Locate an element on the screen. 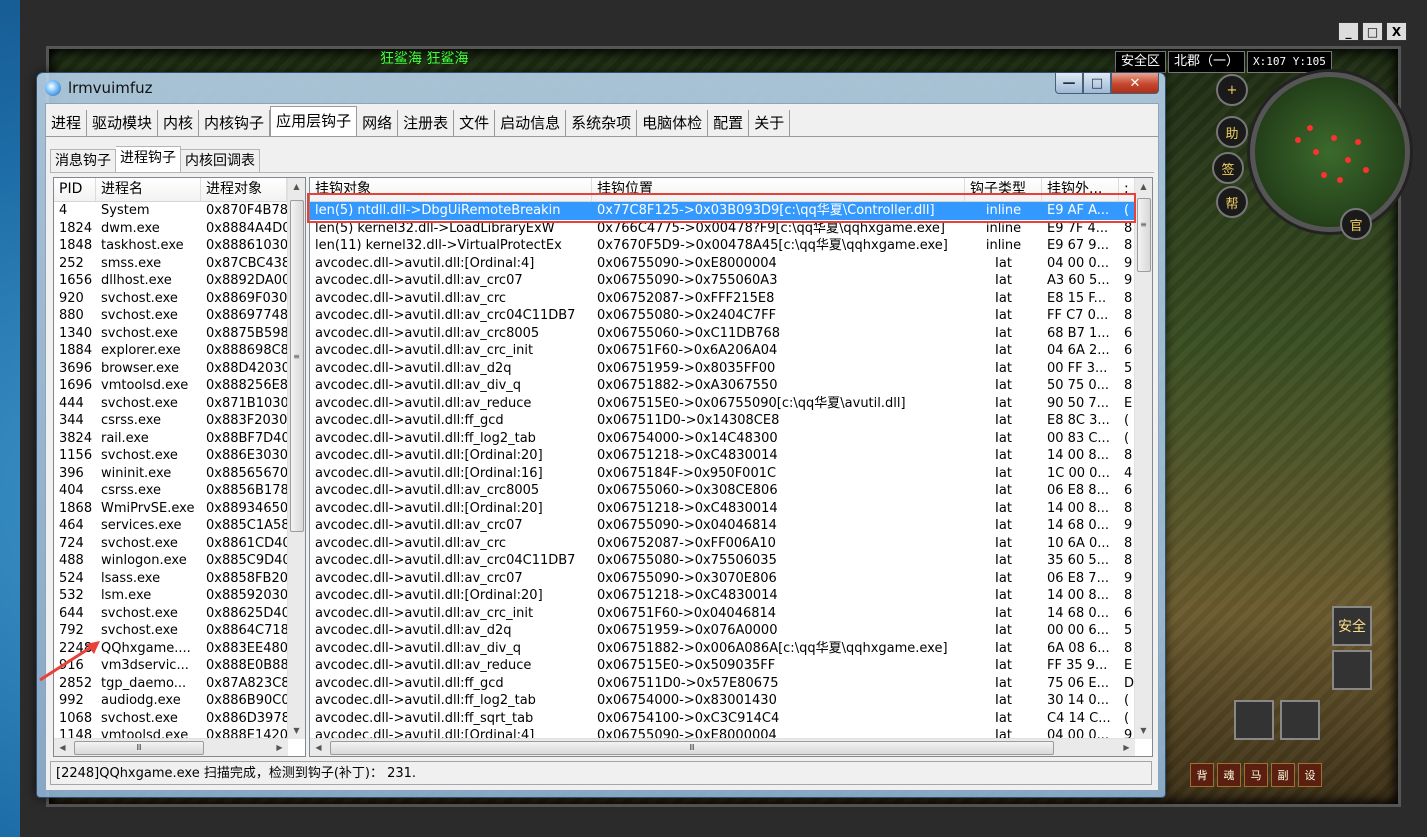  minimap-official-button: 官 is located at coordinates (1356, 224).